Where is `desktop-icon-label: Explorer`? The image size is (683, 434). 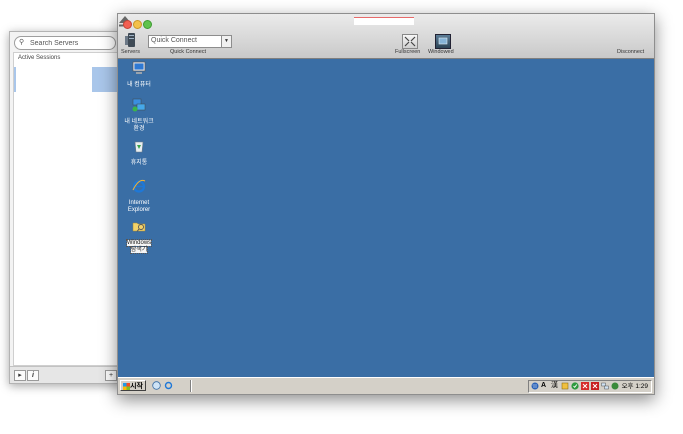
desktop-icon-label: Explorer is located at coordinates (139, 210).